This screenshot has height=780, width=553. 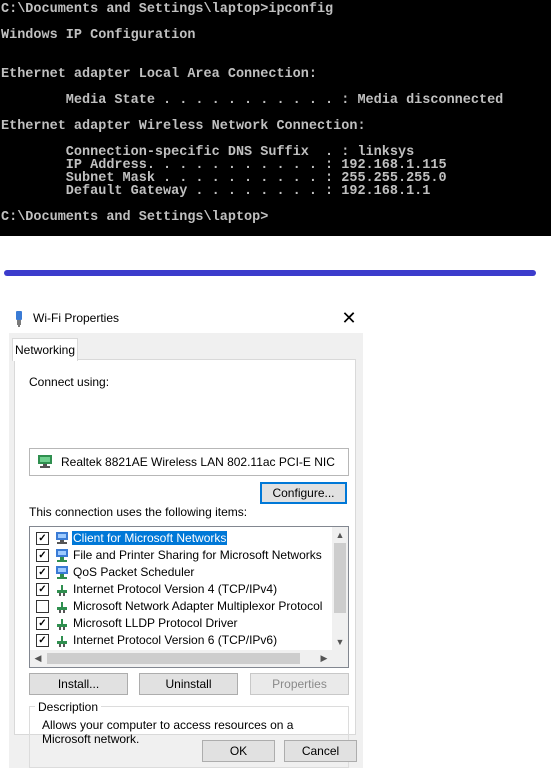 I want to click on connect-using-label: Connect using:, so click(x=69, y=382).